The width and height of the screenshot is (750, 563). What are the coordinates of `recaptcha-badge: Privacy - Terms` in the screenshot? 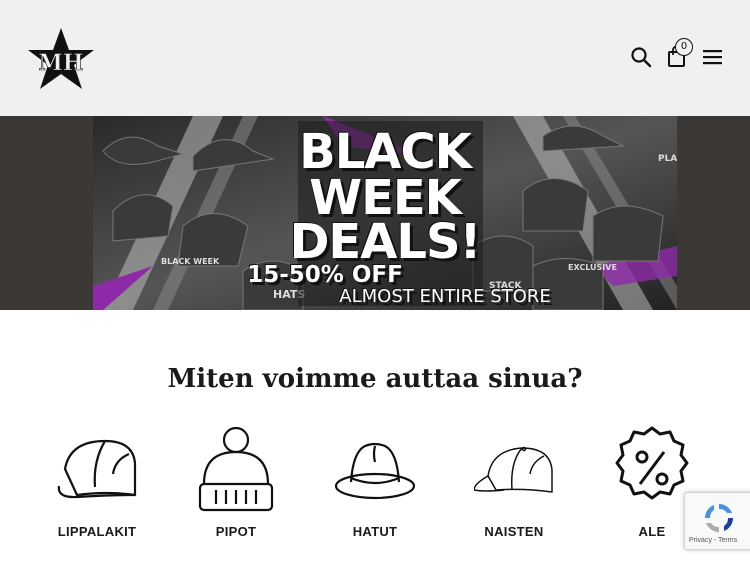 It's located at (717, 521).